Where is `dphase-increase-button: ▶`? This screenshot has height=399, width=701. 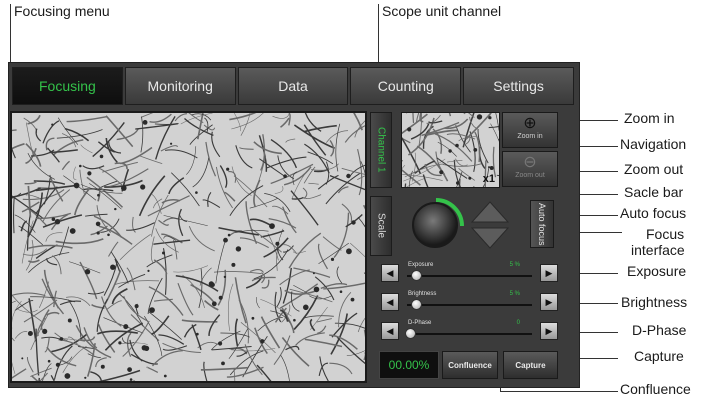
dphase-increase-button: ▶ is located at coordinates (549, 331).